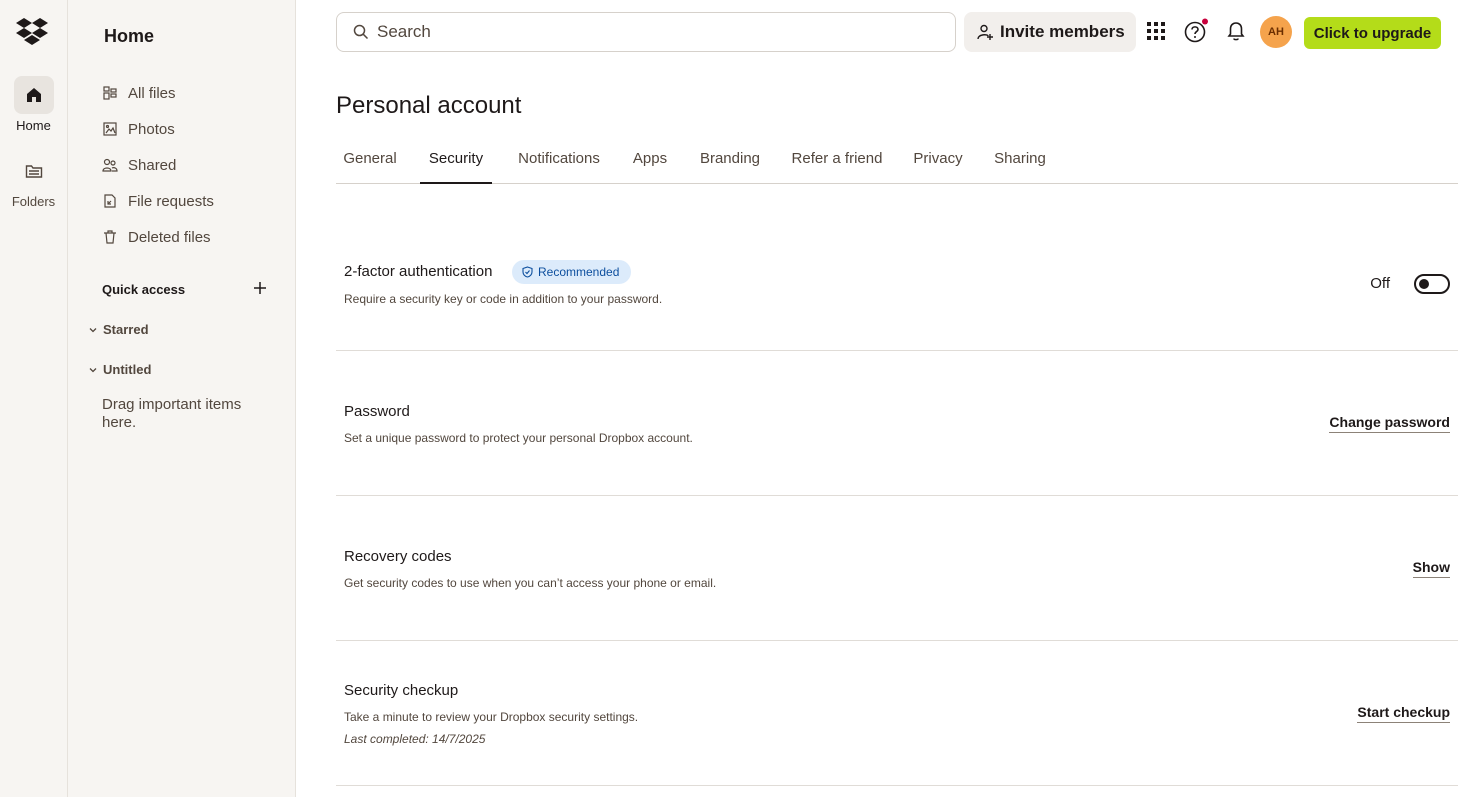 The width and height of the screenshot is (1474, 797). I want to click on tab-notifications: Notifications, so click(559, 162).